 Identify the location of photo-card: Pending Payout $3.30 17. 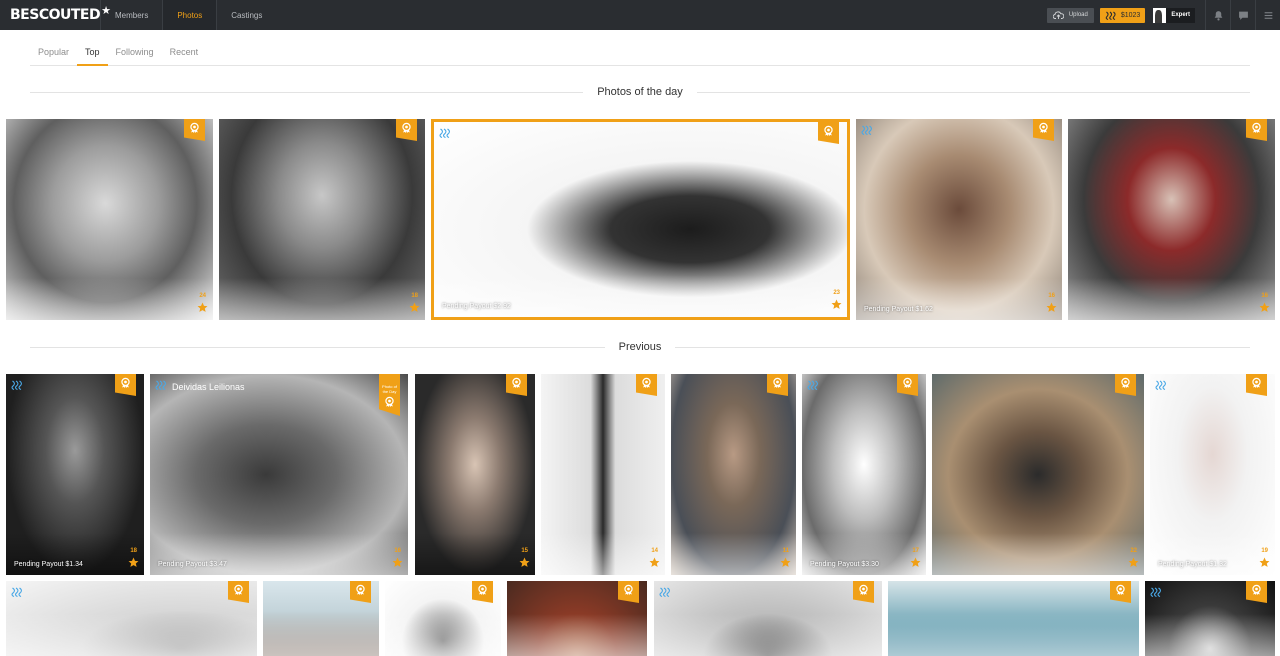
(864, 474).